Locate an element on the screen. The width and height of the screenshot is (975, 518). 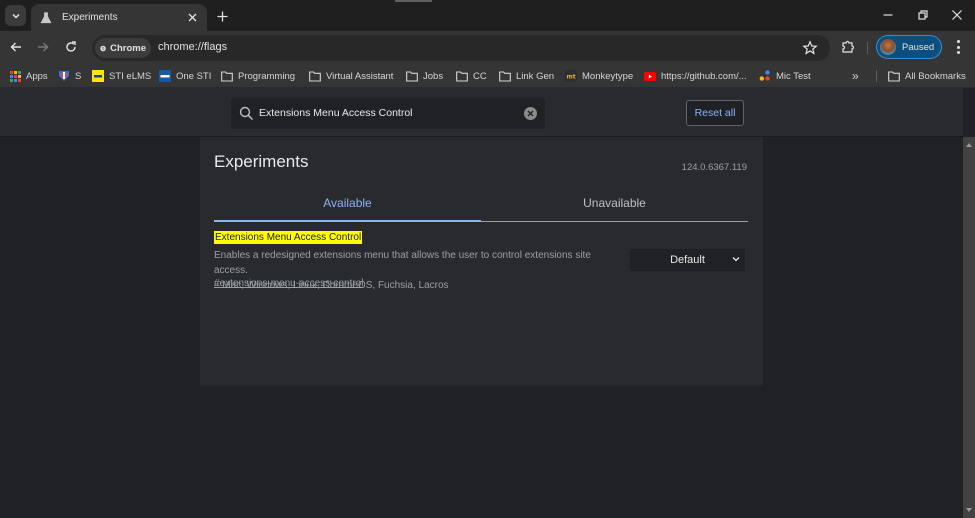
active-tab-indicator is located at coordinates (347, 221).